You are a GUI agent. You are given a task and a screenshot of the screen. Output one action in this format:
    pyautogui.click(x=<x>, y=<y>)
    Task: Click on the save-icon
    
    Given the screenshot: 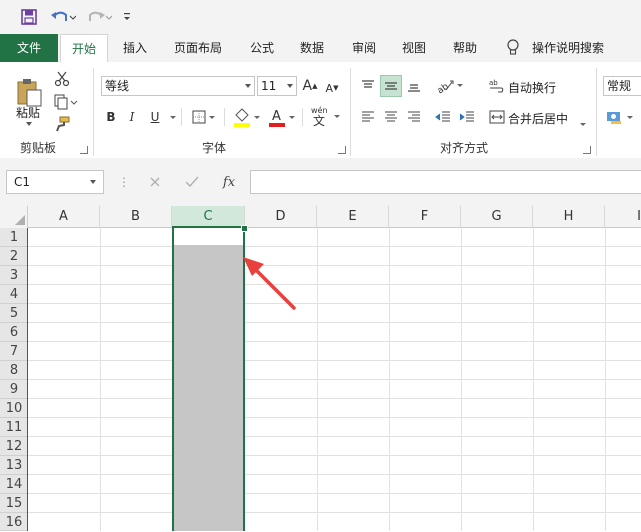 What is the action you would take?
    pyautogui.click(x=29, y=17)
    